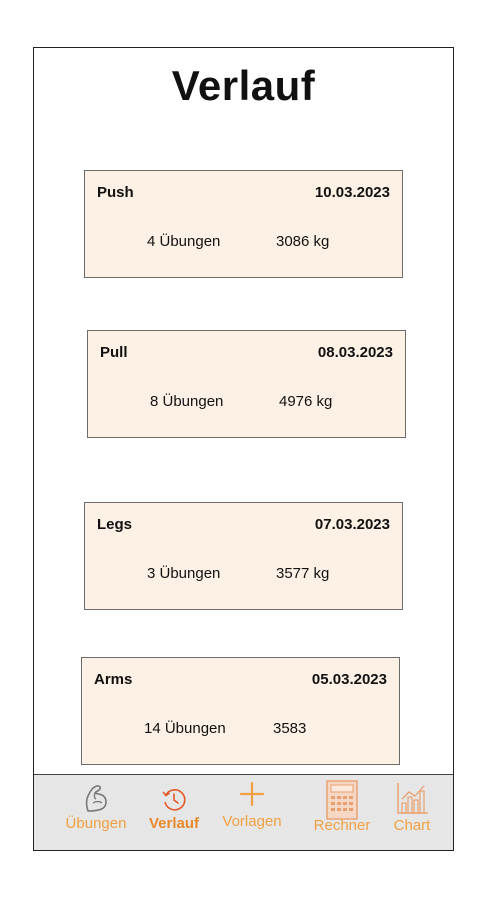 This screenshot has height=900, width=480. Describe the element at coordinates (243, 85) in the screenshot. I see `page-title: Verlauf` at that location.